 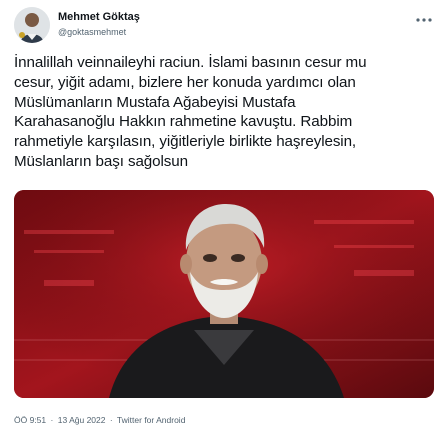 I want to click on tweet-time: ÖÖ 9:51, so click(x=30, y=420).